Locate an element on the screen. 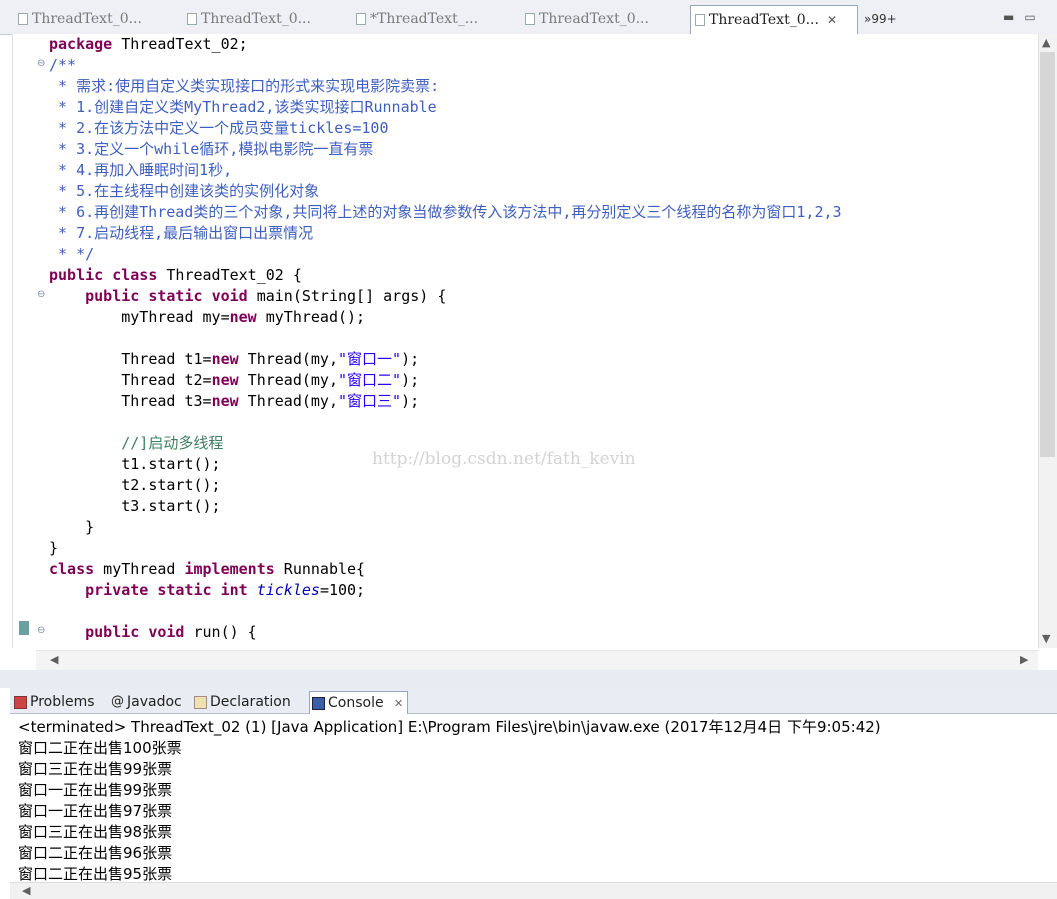 This screenshot has width=1057, height=899. code-line: * 2.在该方法中定义一个成员变量tickles=100 is located at coordinates (219, 128).